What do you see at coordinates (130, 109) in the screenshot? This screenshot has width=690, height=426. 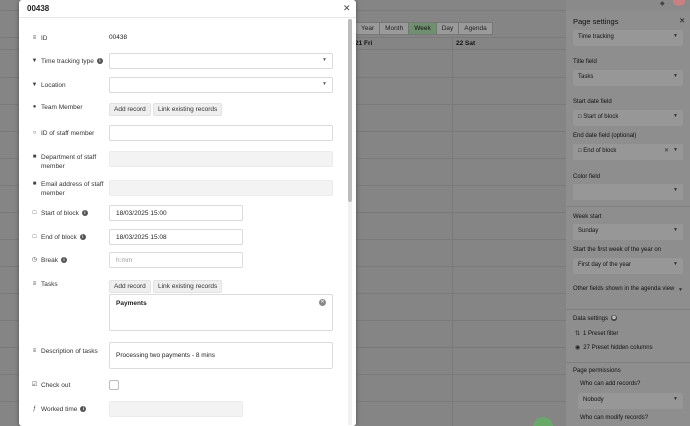 I see `team-member-add-record-button: Add record` at bounding box center [130, 109].